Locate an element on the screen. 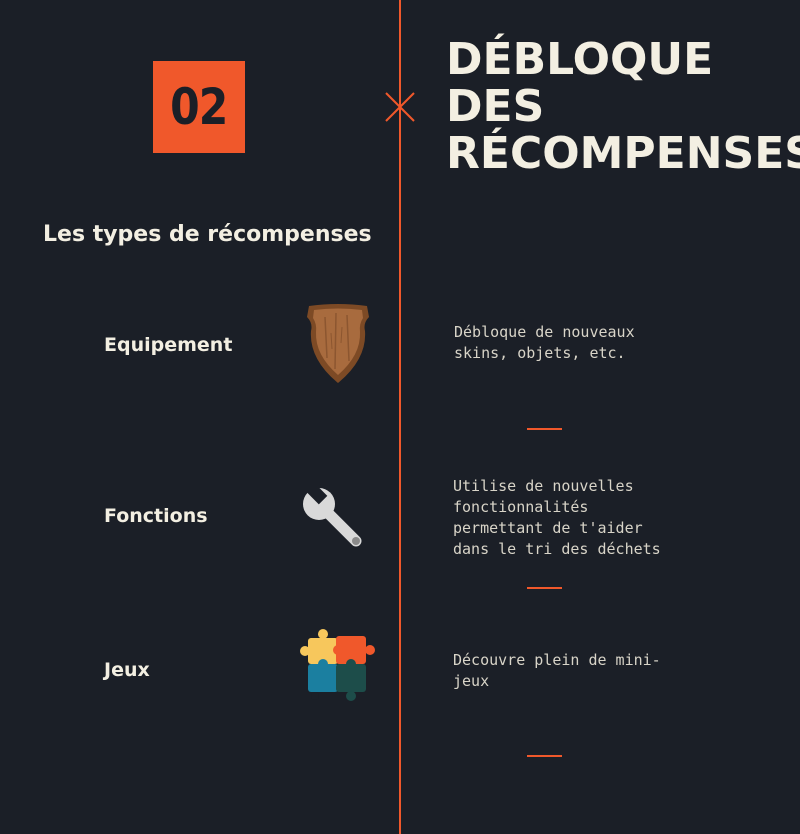 The width and height of the screenshot is (800, 834). reward-label-jeux: Jeux is located at coordinates (127, 670).